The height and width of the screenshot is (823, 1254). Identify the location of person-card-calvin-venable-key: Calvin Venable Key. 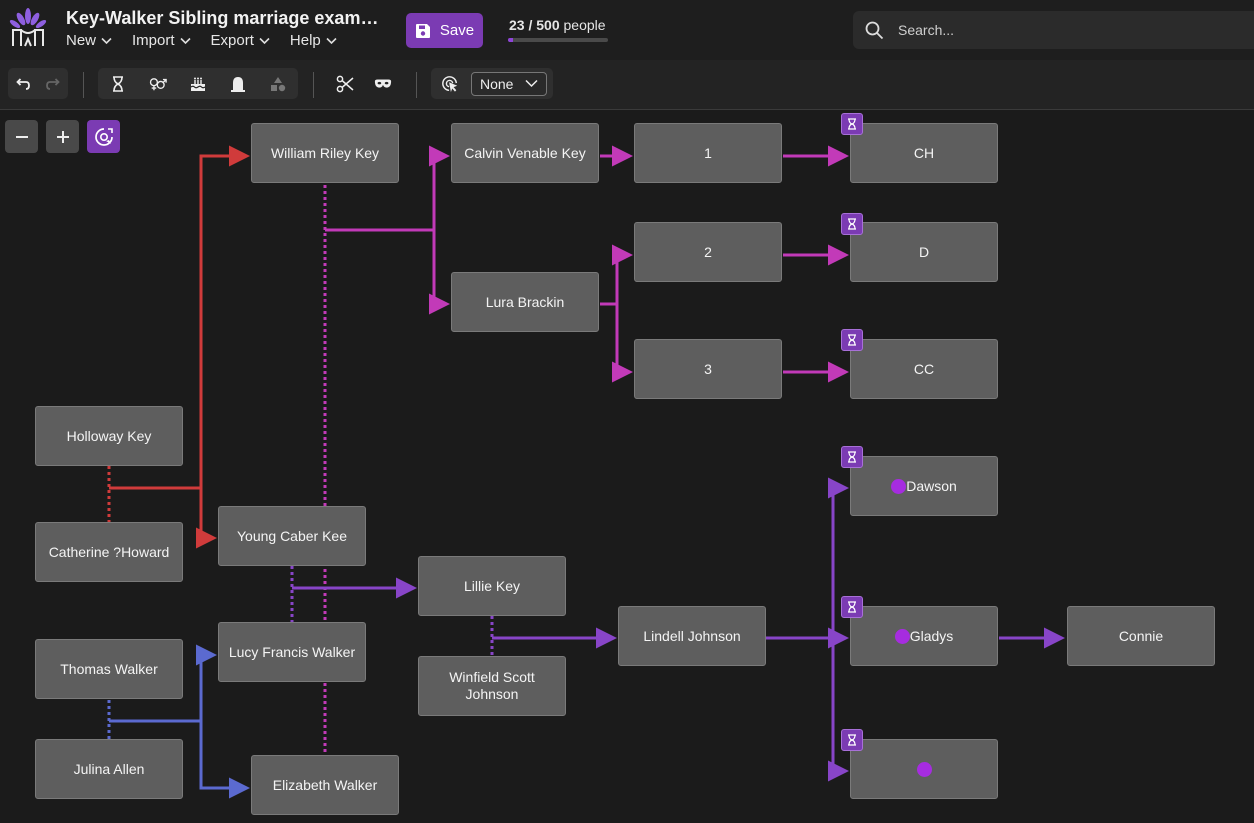
(525, 153).